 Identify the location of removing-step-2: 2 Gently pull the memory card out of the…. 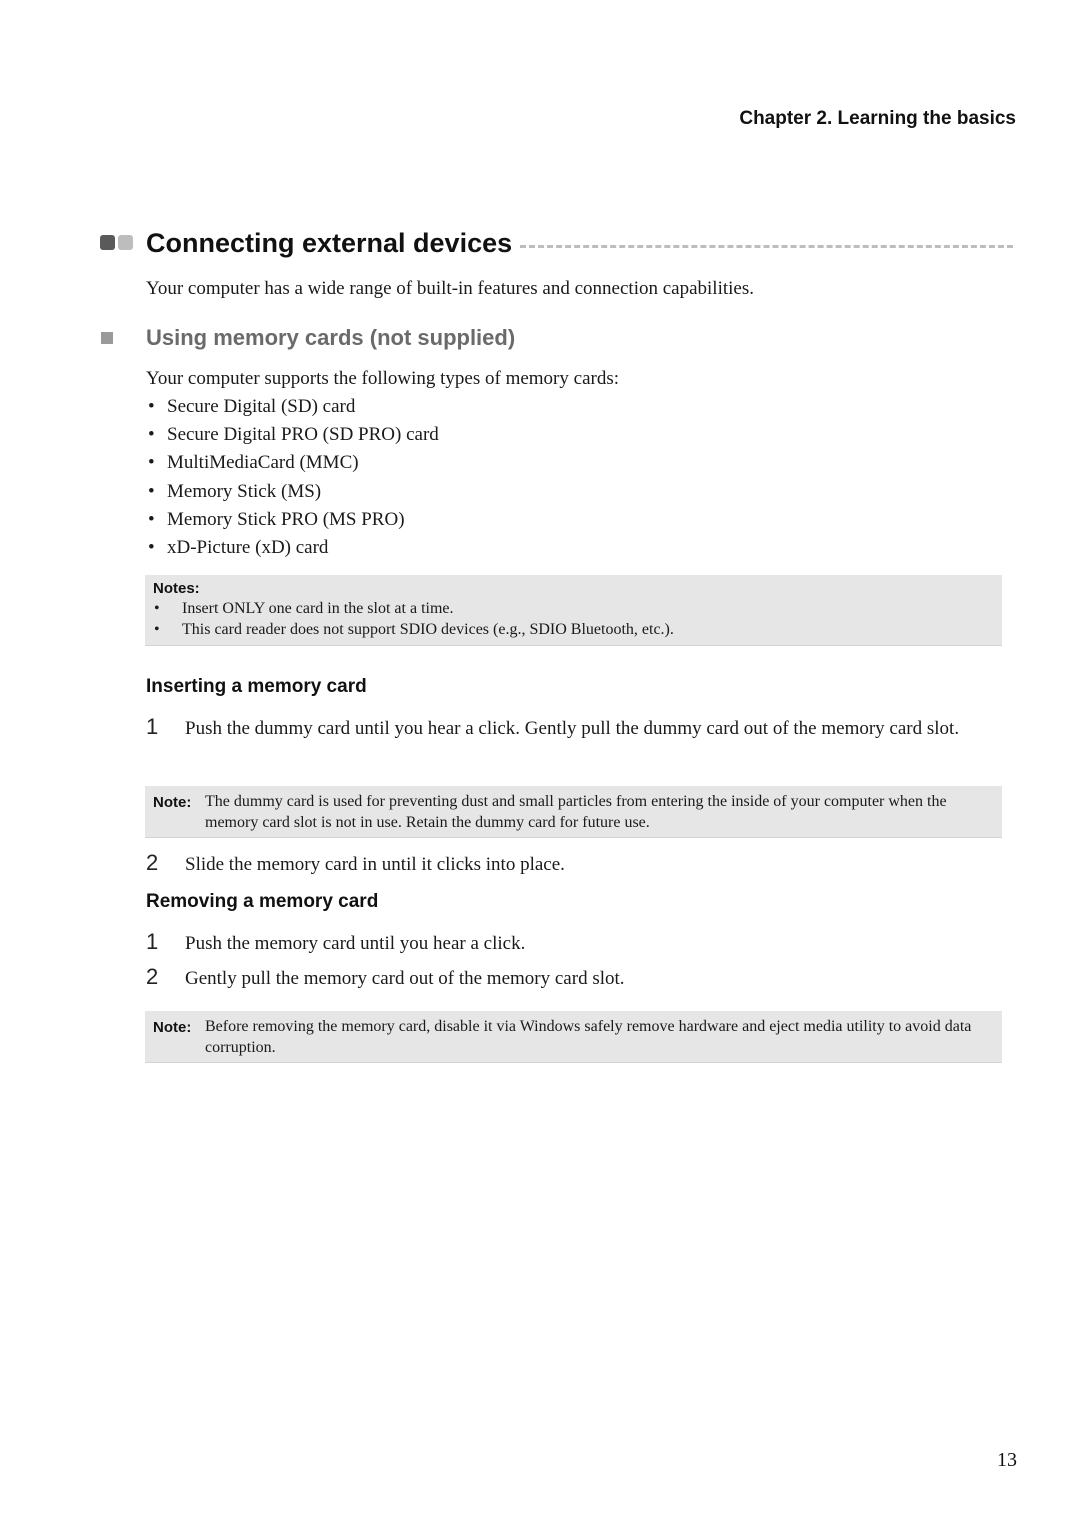
(556, 978).